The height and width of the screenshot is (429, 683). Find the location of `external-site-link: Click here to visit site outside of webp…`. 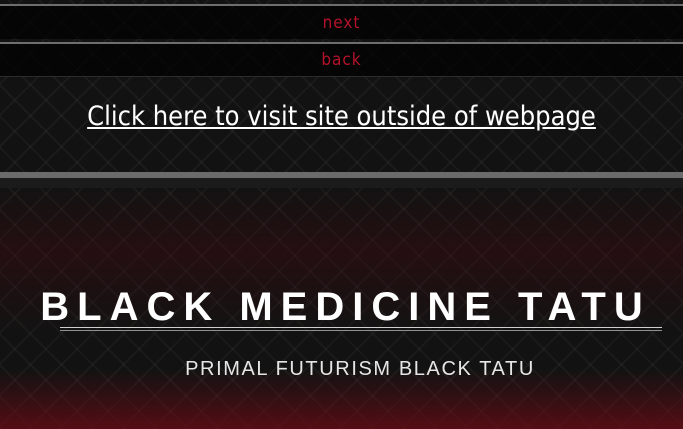

external-site-link: Click here to visit site outside of webp… is located at coordinates (341, 117).